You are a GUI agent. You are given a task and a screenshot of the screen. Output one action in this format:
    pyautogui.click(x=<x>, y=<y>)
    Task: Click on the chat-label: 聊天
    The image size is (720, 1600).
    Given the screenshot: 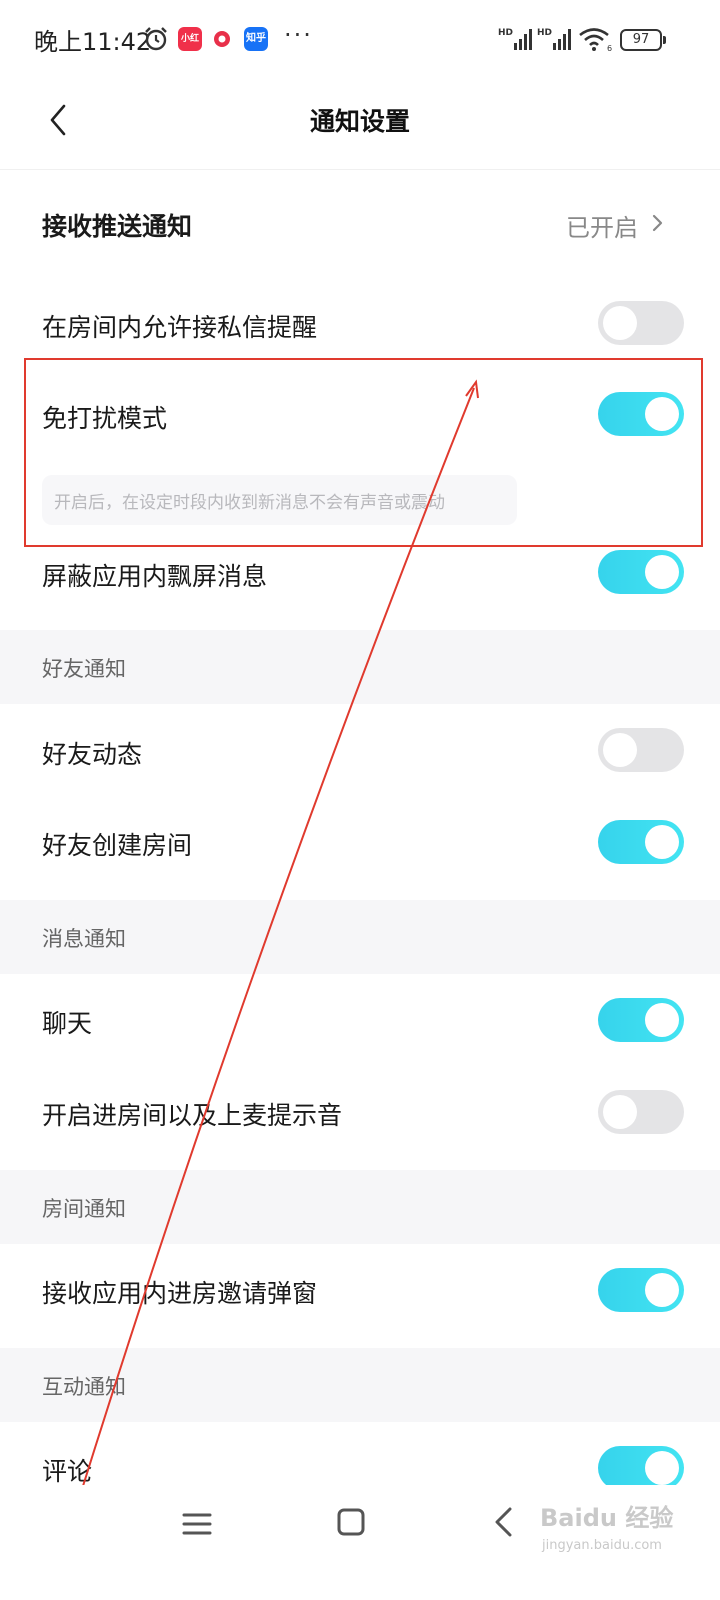 What is the action you would take?
    pyautogui.click(x=67, y=1023)
    